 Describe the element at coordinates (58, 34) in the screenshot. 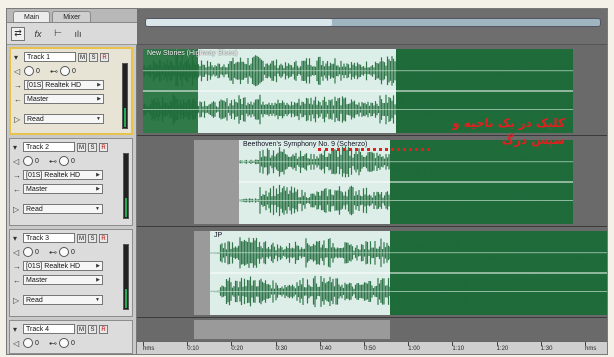

I see `eq-icon: ⊢` at that location.